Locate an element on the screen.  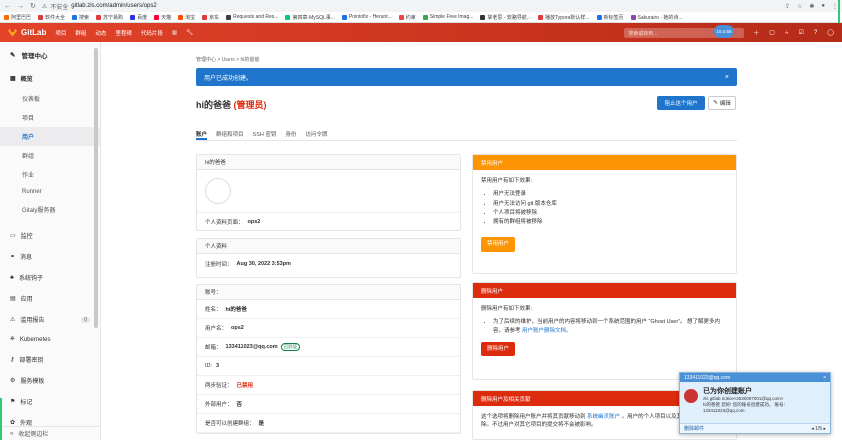
collapse-sidebar-button: « 收起侧边栏 is located at coordinates (50, 433).